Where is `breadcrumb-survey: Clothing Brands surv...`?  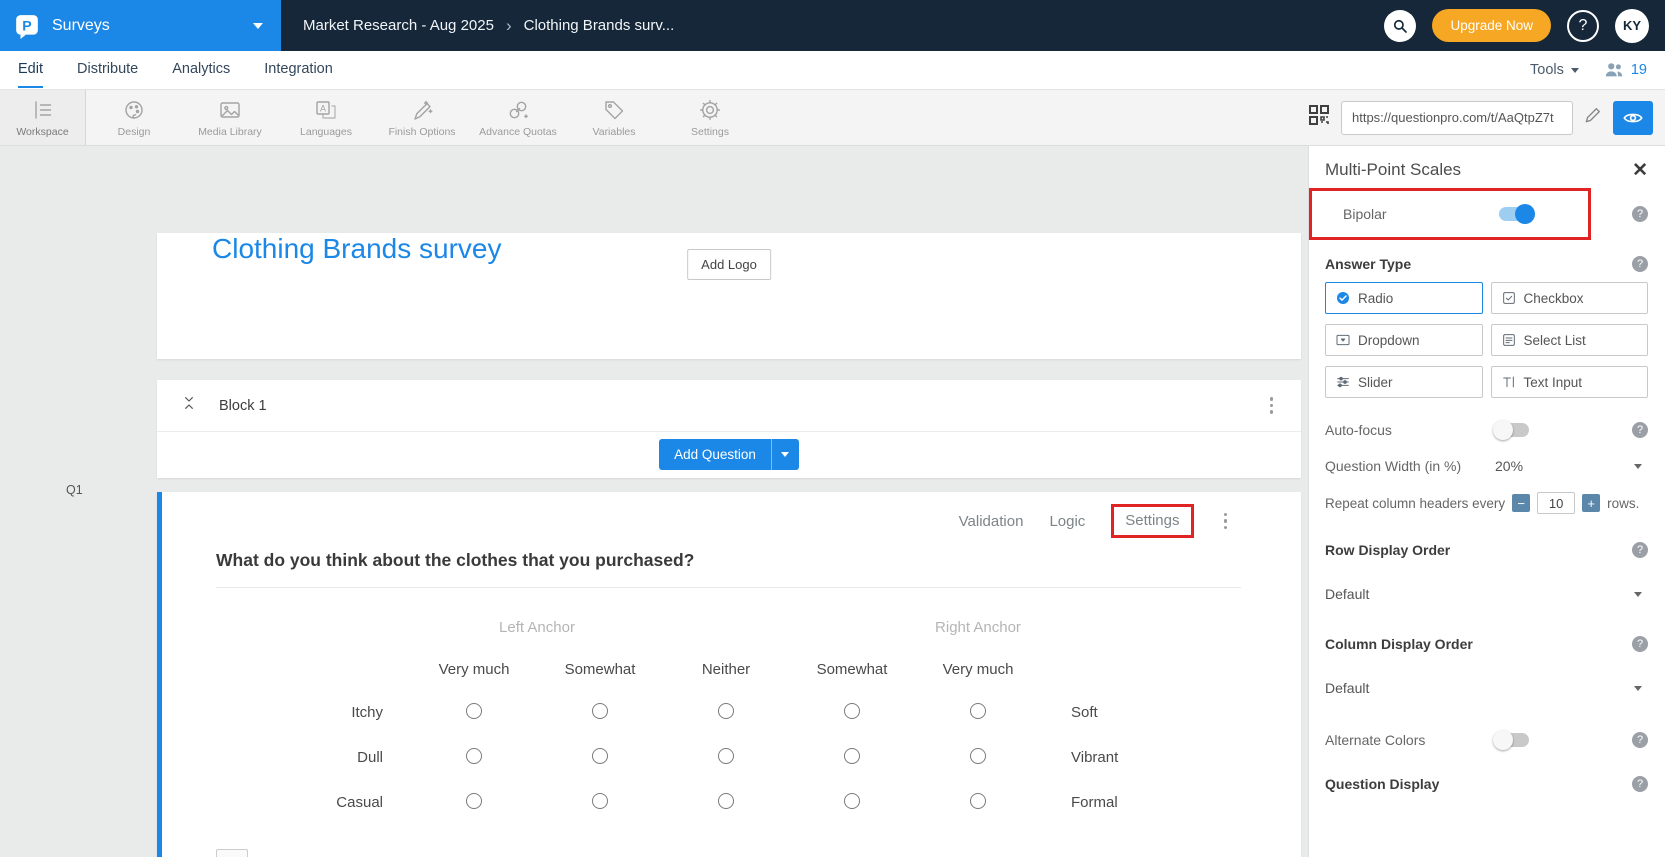 breadcrumb-survey: Clothing Brands surv... is located at coordinates (599, 25).